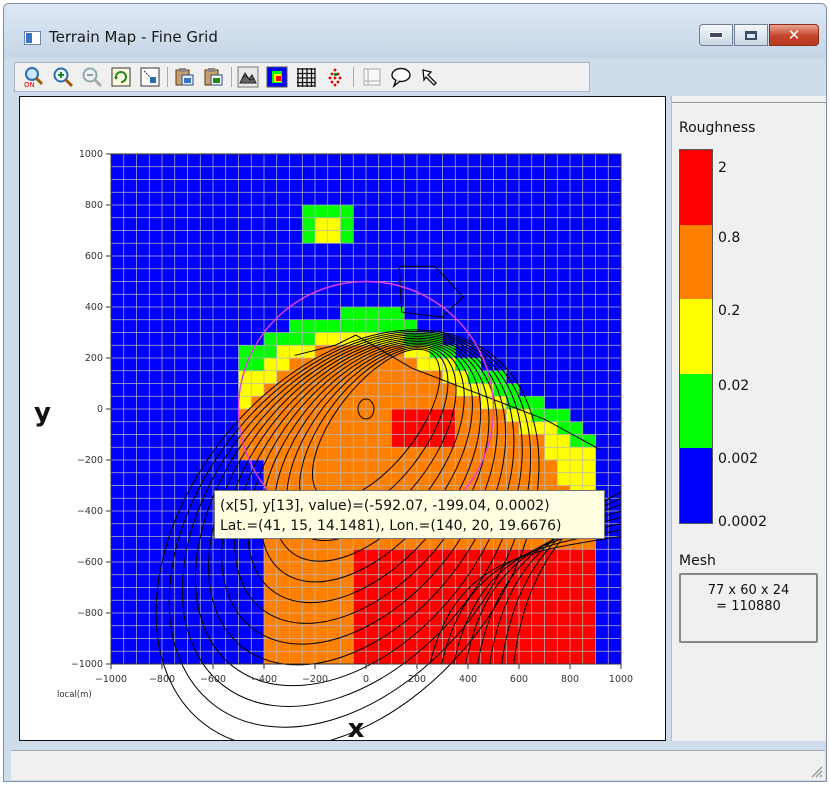 This screenshot has width=830, height=785. Describe the element at coordinates (748, 608) in the screenshot. I see `mesh-info-box: 77 x 60 x 24 = 110880` at that location.